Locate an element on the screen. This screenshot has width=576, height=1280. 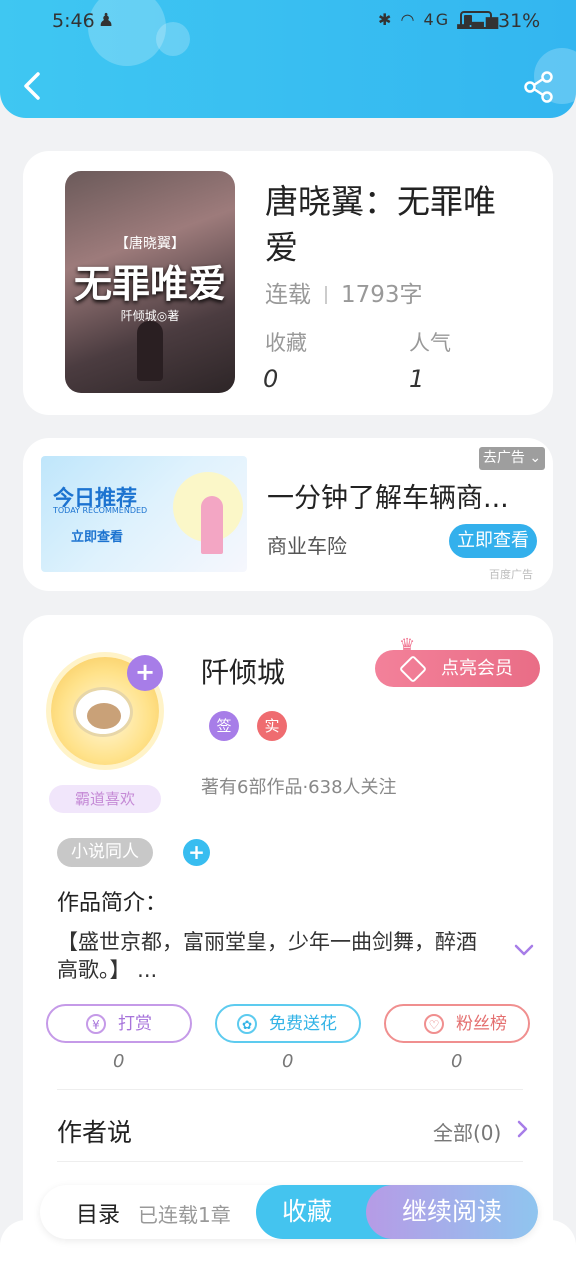
ad-source: 百度广告 is located at coordinates (511, 574).